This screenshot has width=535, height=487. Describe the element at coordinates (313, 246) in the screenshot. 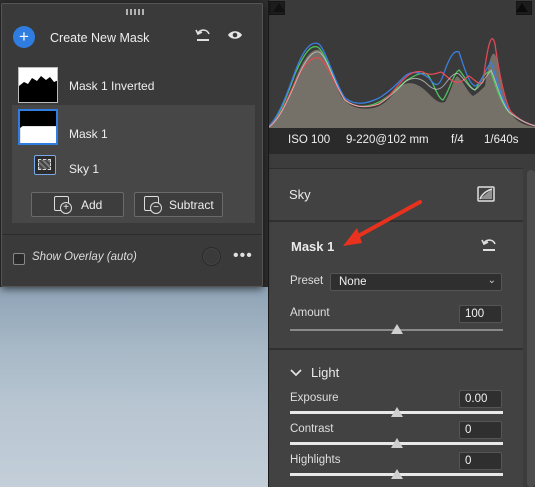

I see `mask-name-title: Mask 1` at that location.